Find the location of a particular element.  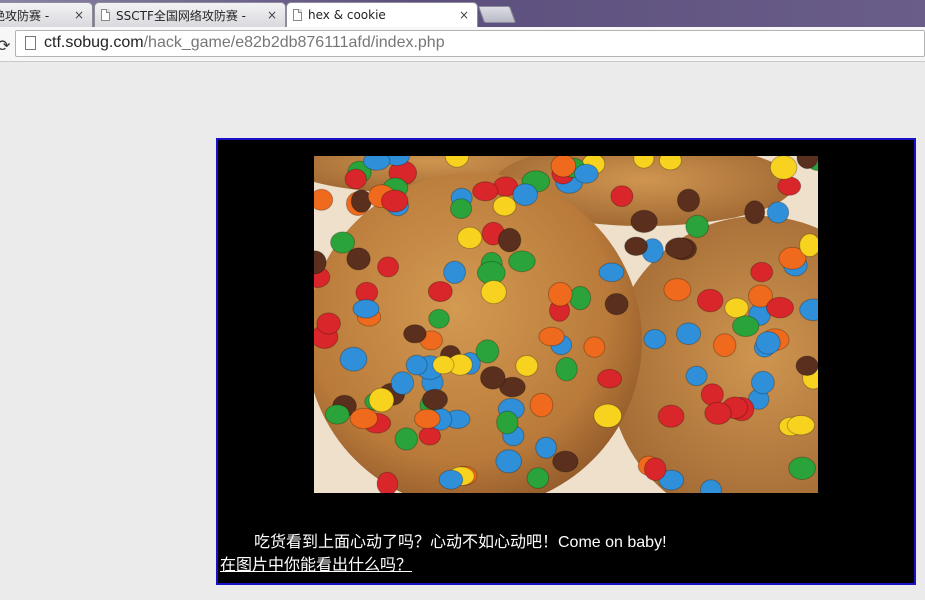

page-icon is located at coordinates (30, 43).